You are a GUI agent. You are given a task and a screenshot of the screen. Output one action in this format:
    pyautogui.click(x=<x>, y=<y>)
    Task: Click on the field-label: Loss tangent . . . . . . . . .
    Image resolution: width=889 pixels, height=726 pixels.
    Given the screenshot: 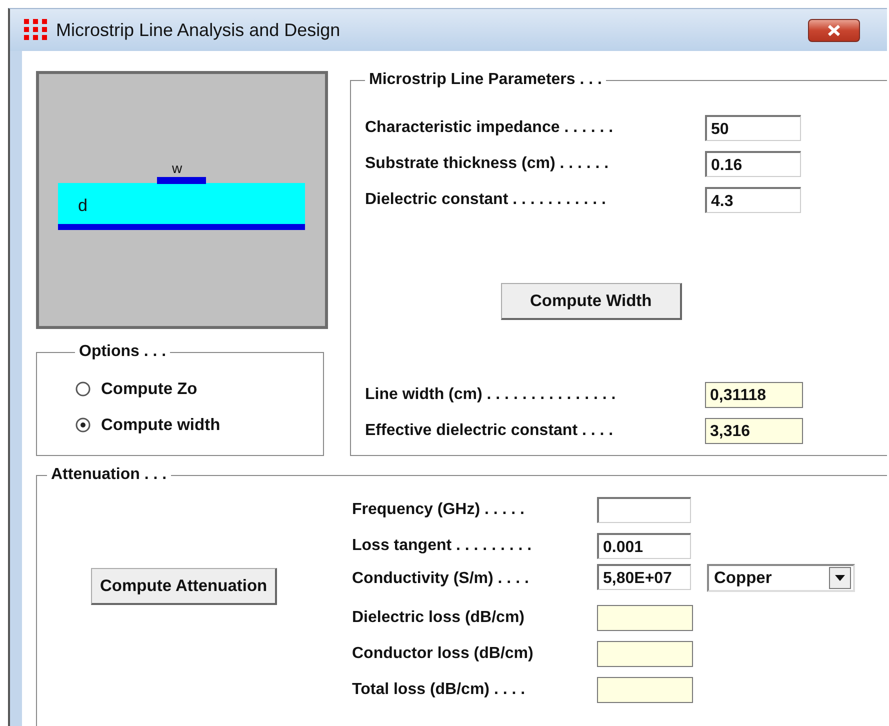 What is the action you would take?
    pyautogui.click(x=442, y=546)
    